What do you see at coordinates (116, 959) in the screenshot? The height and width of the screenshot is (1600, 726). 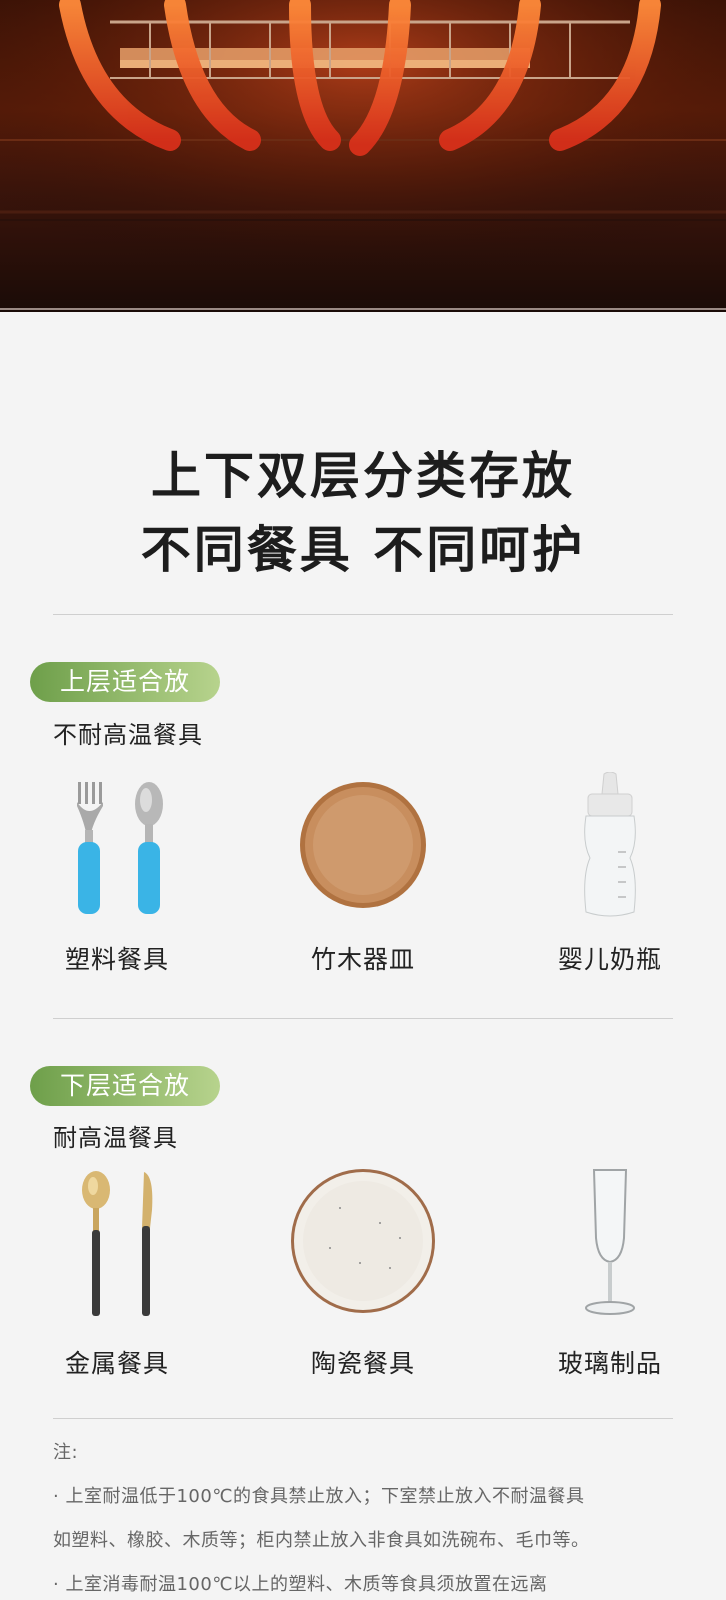 I see `upper-item-label-1: 塑料餐具` at bounding box center [116, 959].